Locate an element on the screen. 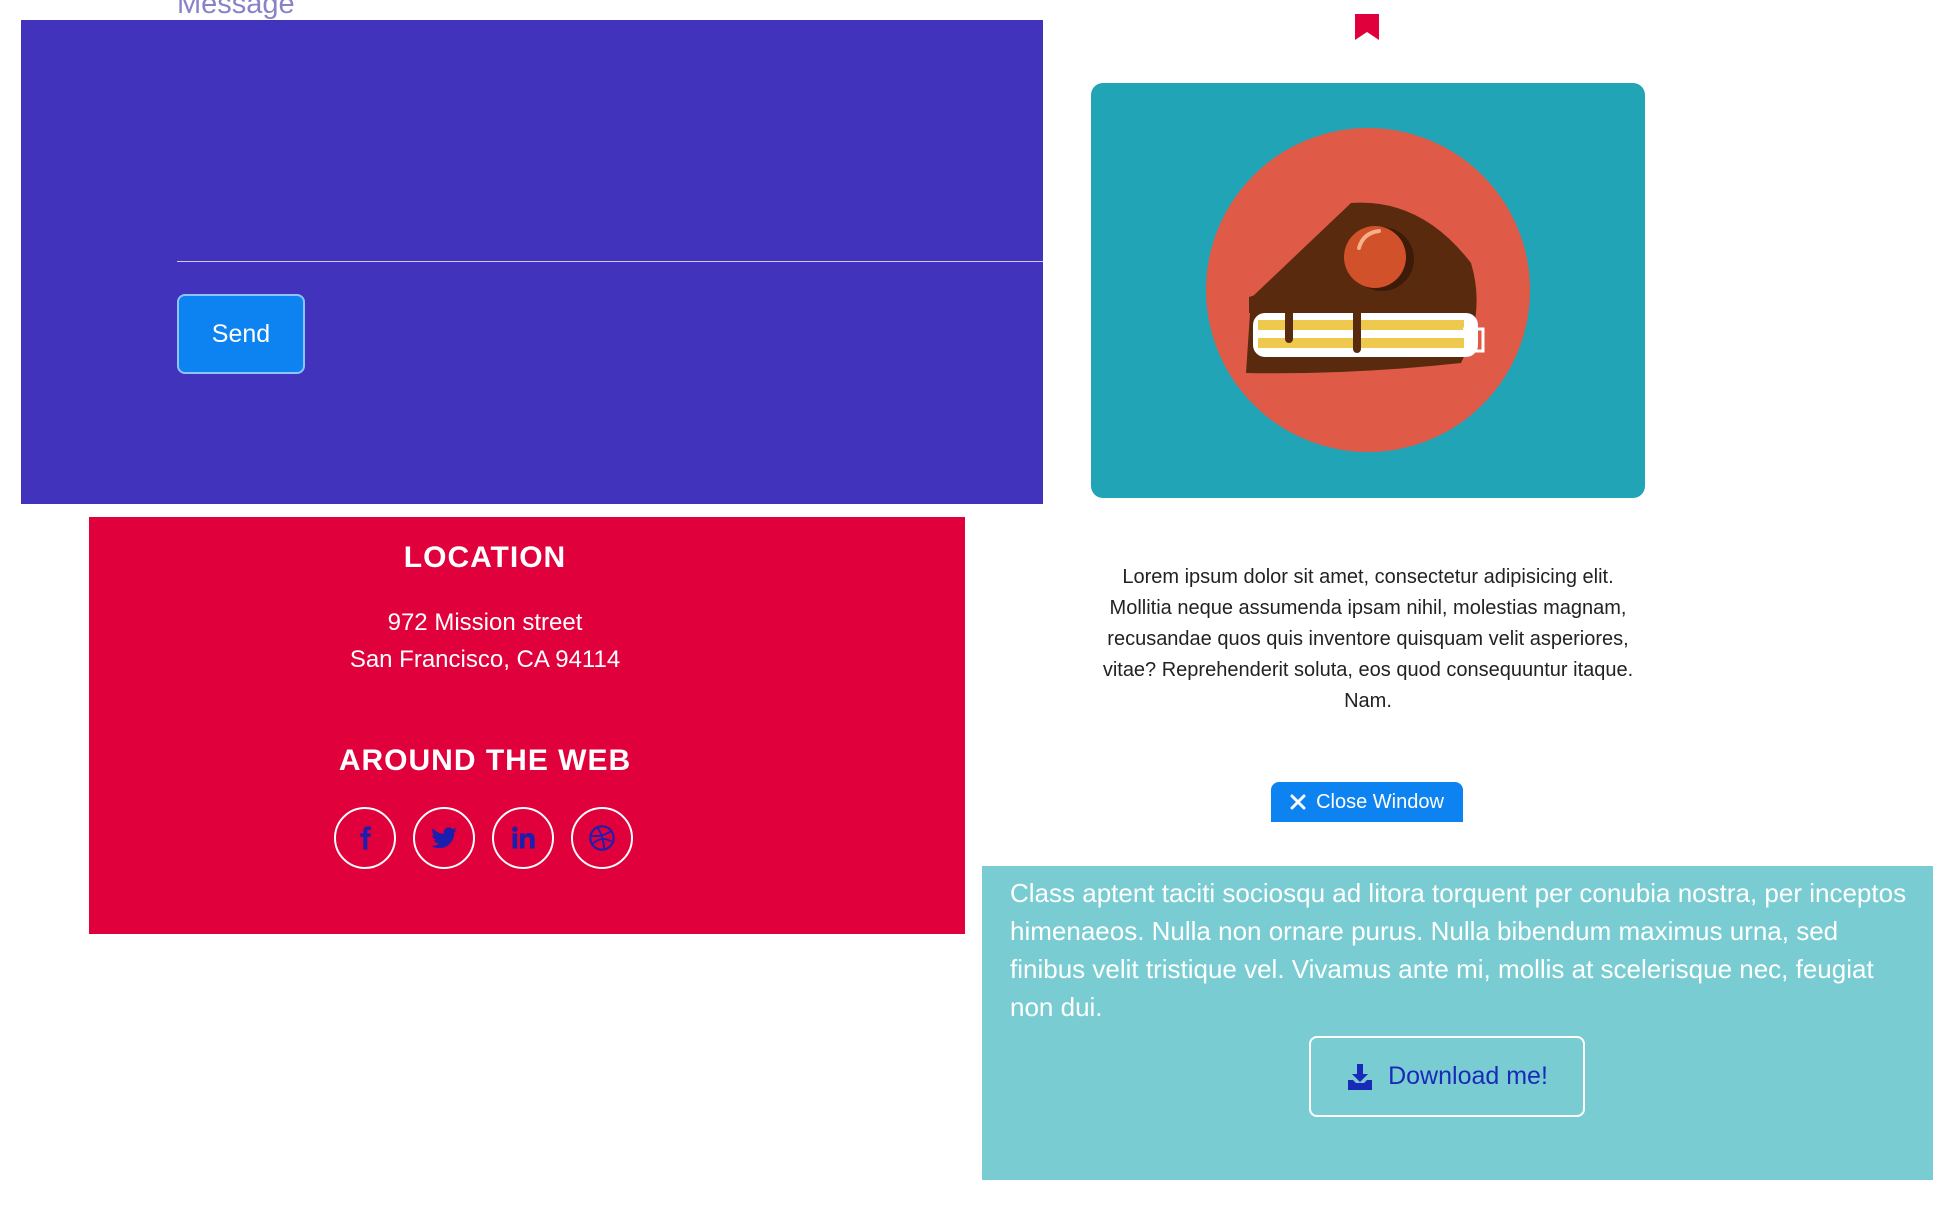  send-button: Send is located at coordinates (241, 334).